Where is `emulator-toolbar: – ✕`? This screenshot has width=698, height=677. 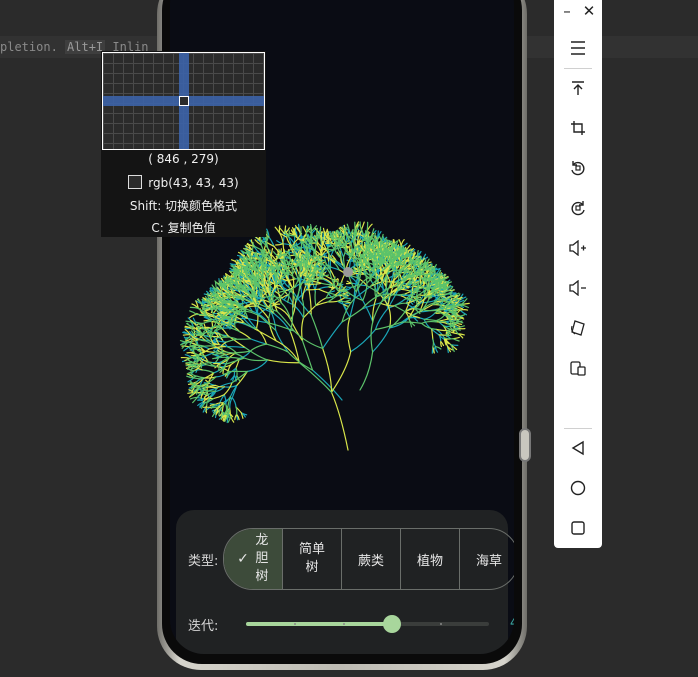 emulator-toolbar: – ✕ is located at coordinates (578, 274).